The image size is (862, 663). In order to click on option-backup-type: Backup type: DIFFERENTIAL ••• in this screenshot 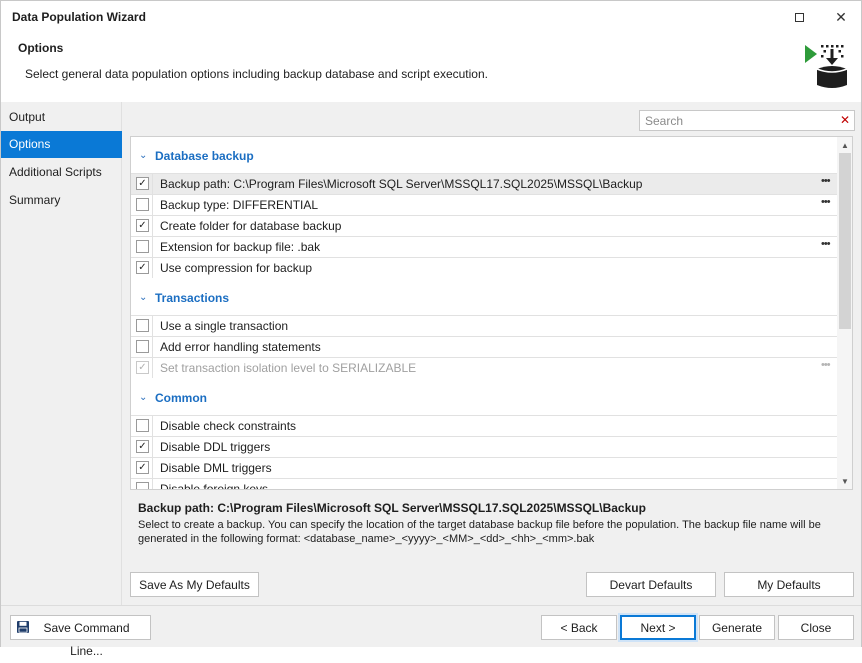, I will do `click(484, 204)`.